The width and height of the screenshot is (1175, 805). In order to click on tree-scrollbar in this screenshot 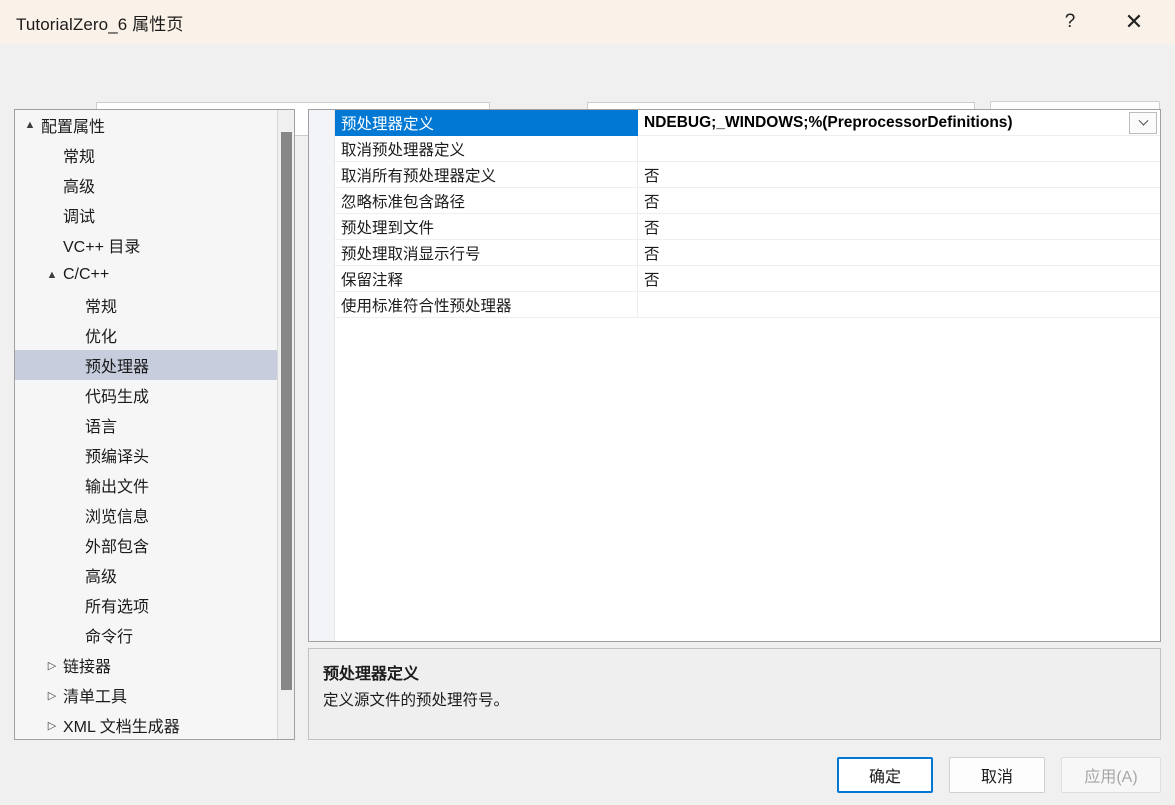, I will do `click(285, 424)`.